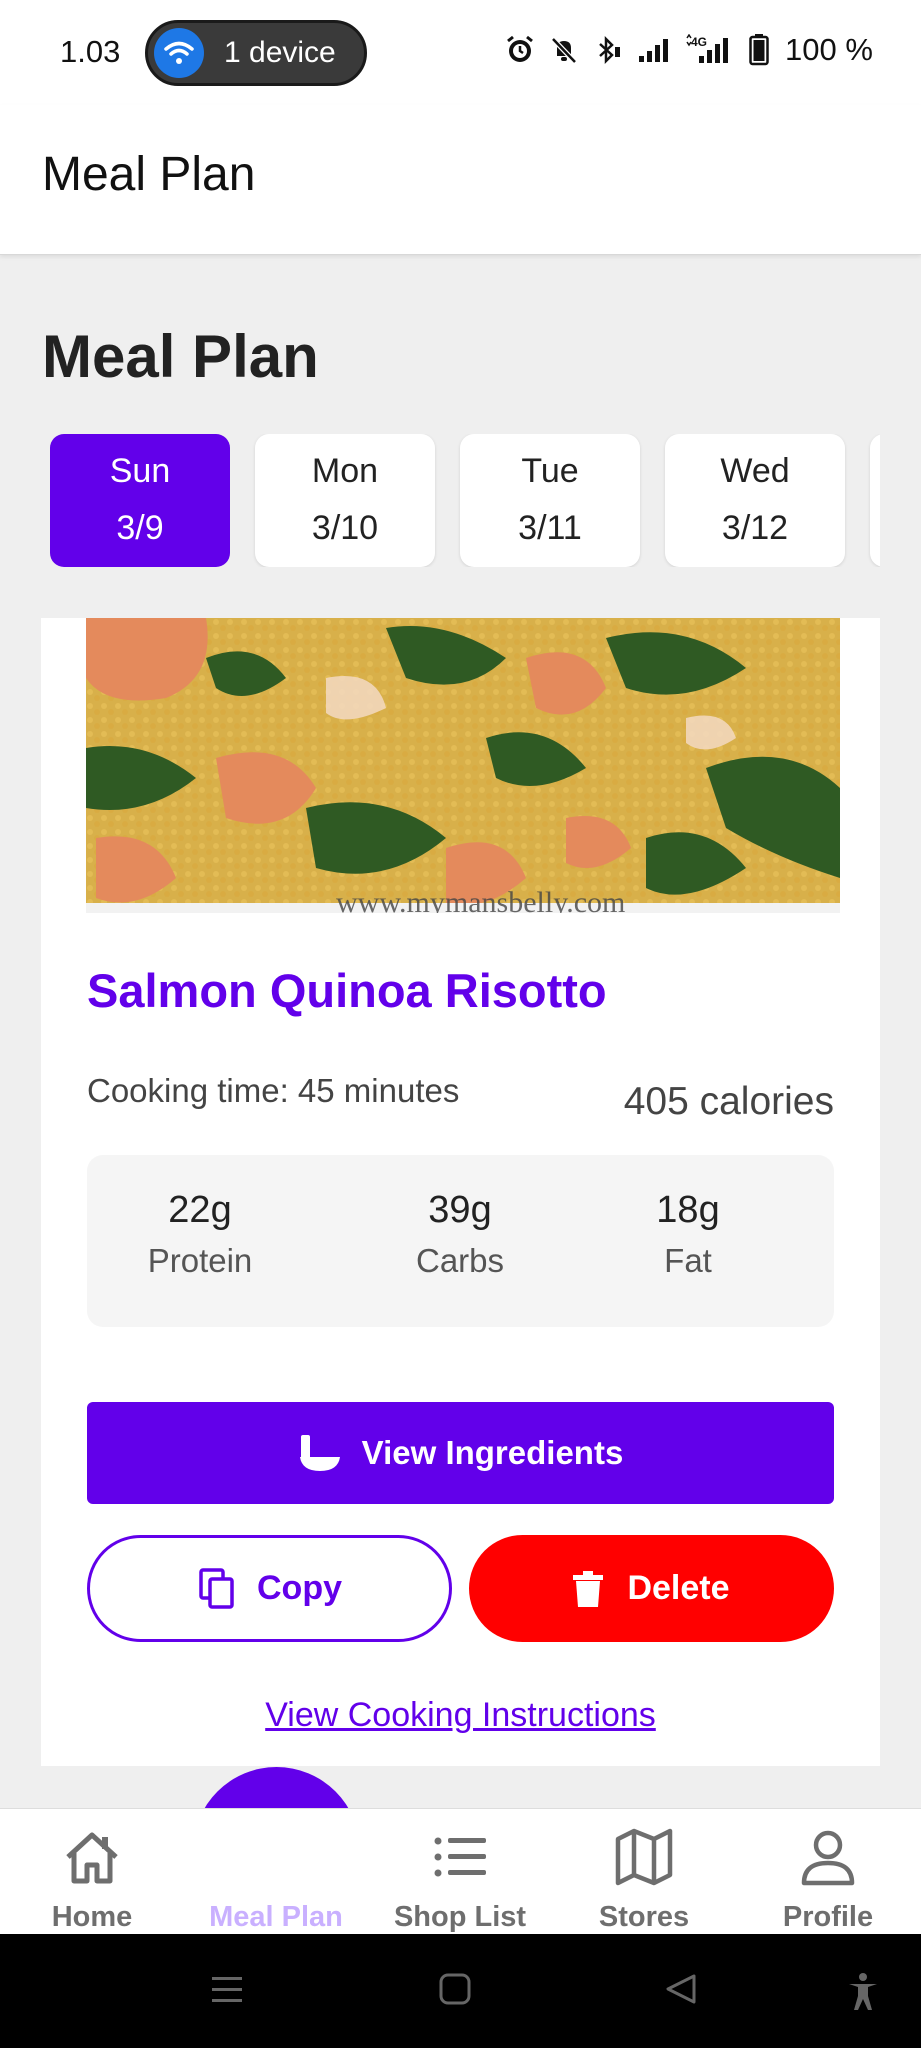 The width and height of the screenshot is (921, 2048). What do you see at coordinates (644, 1917) in the screenshot?
I see `nav-label: Stores` at bounding box center [644, 1917].